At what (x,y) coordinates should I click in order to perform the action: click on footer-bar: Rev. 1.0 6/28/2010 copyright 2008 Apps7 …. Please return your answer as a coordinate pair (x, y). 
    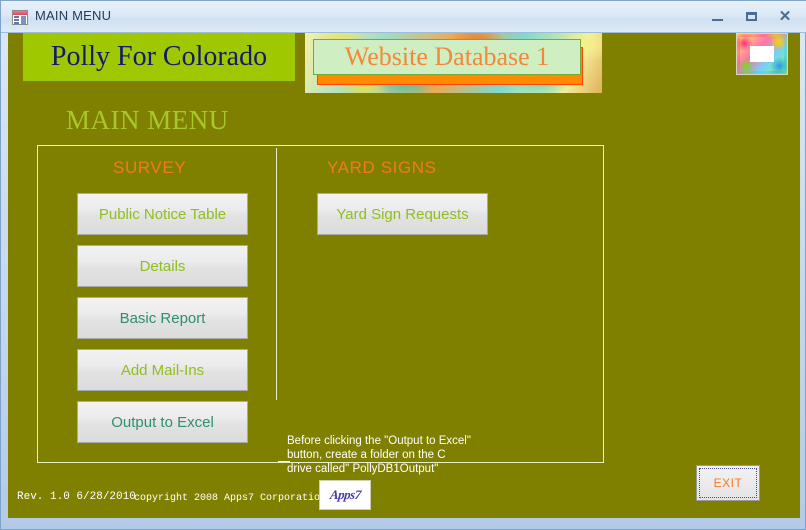
    Looking at the image, I should click on (404, 498).